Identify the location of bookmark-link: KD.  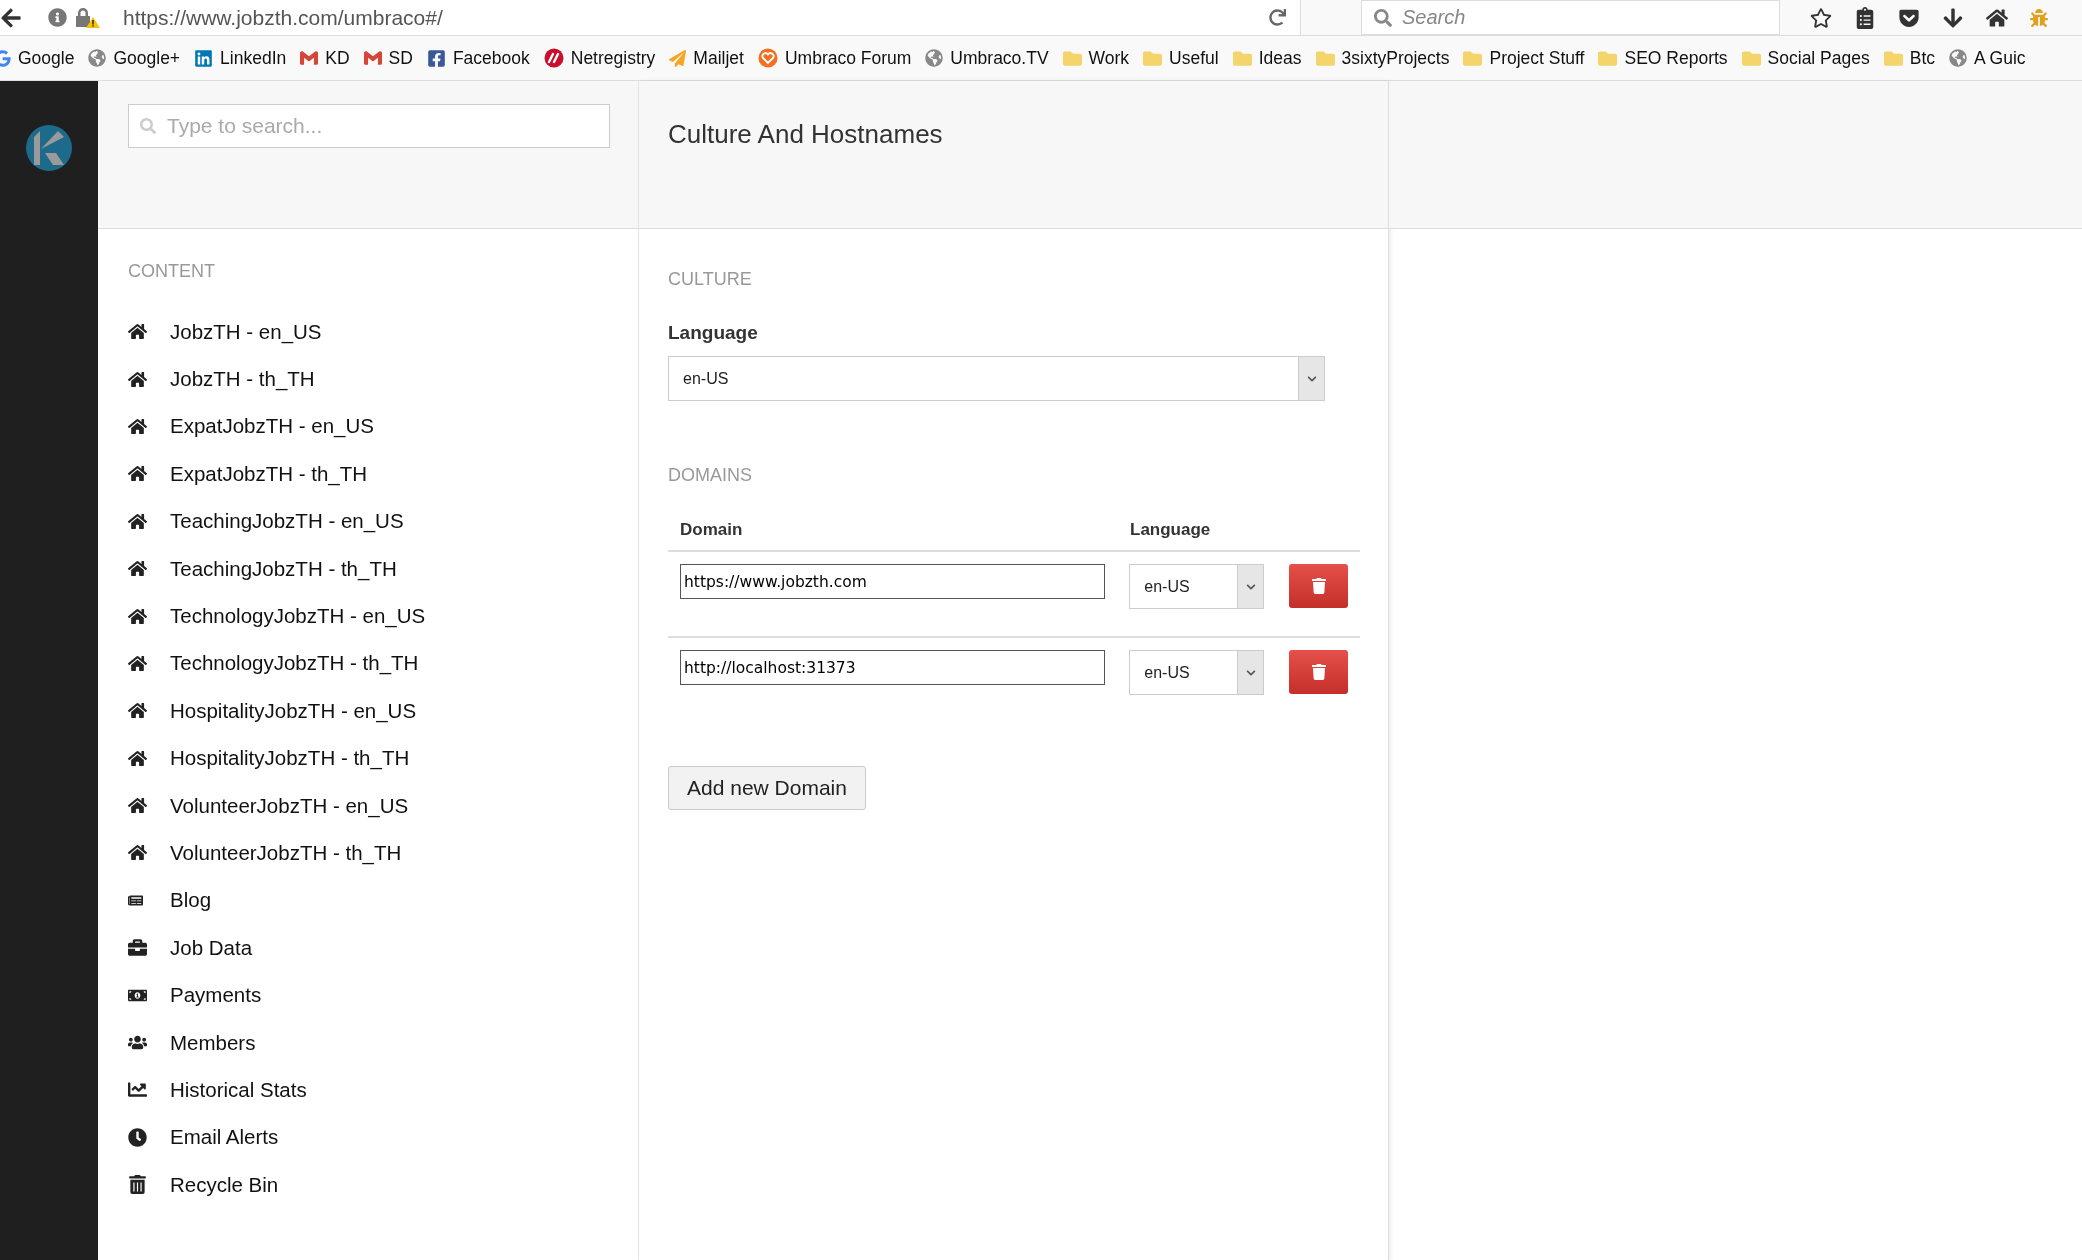
(337, 58).